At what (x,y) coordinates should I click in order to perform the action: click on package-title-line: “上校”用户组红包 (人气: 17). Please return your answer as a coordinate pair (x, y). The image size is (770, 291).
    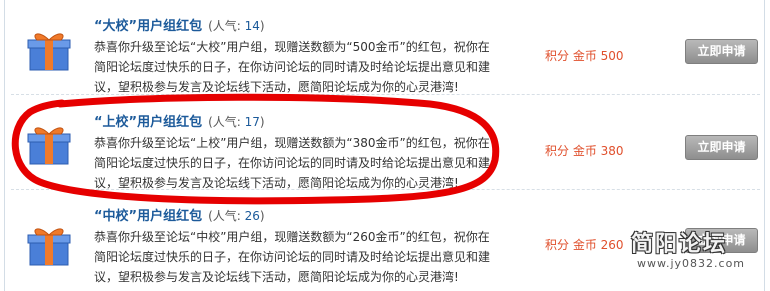
    Looking at the image, I should click on (179, 122).